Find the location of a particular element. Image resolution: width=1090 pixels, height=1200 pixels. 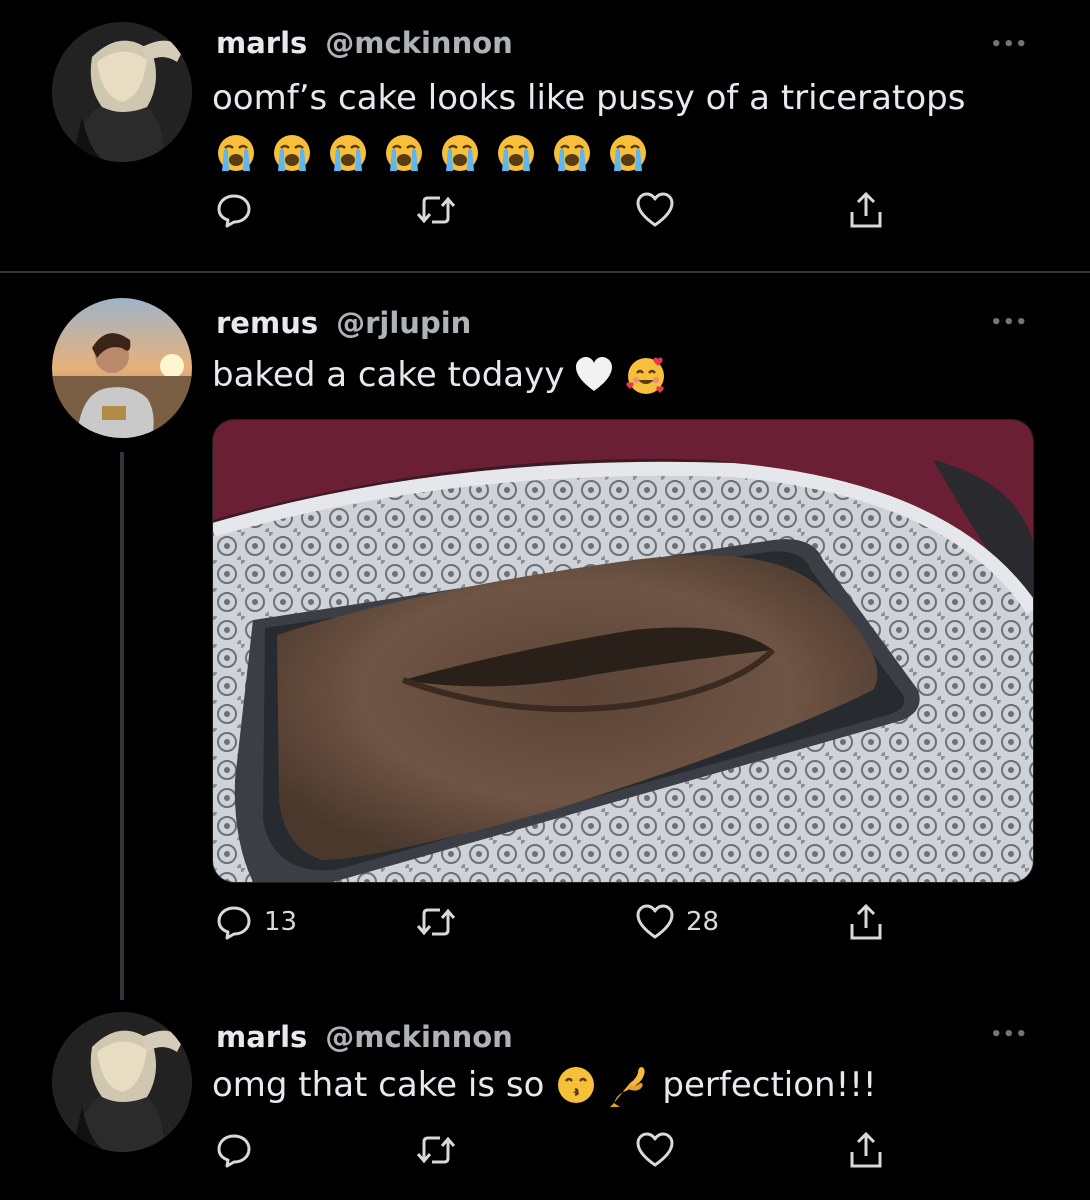

pinching-hand-icon is located at coordinates (630, 1085).